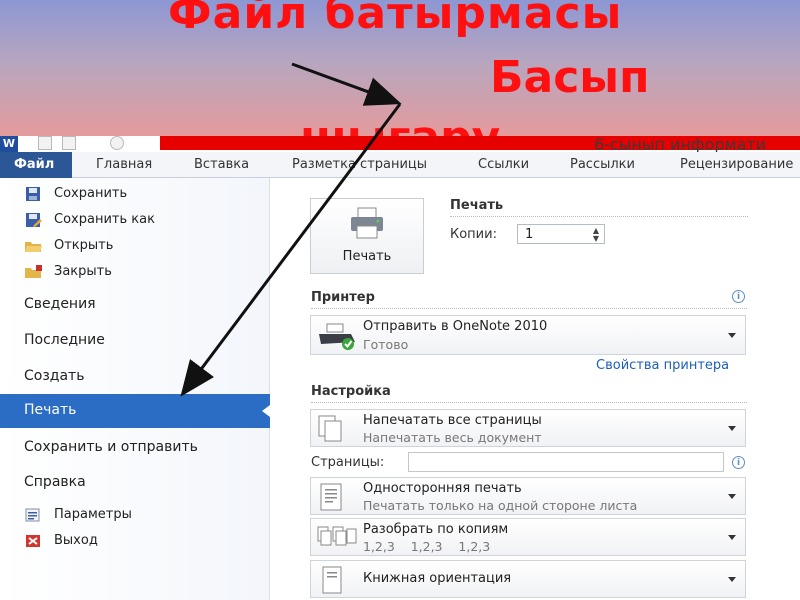 This screenshot has width=800, height=600. Describe the element at coordinates (104, 219) in the screenshot. I see `sidebar-item-label: Сохранить как` at that location.